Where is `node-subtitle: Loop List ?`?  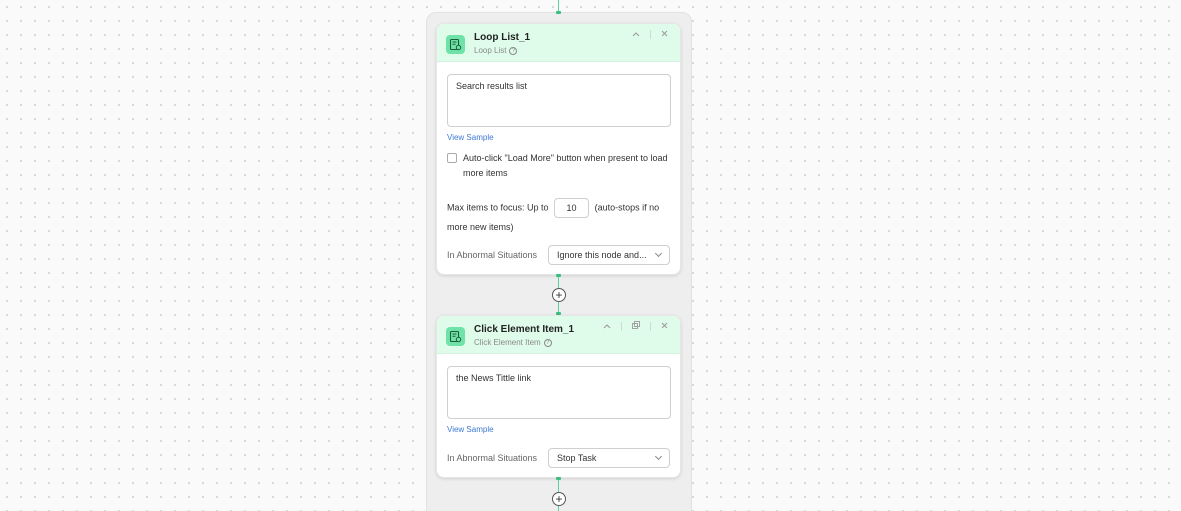 node-subtitle: Loop List ? is located at coordinates (496, 50).